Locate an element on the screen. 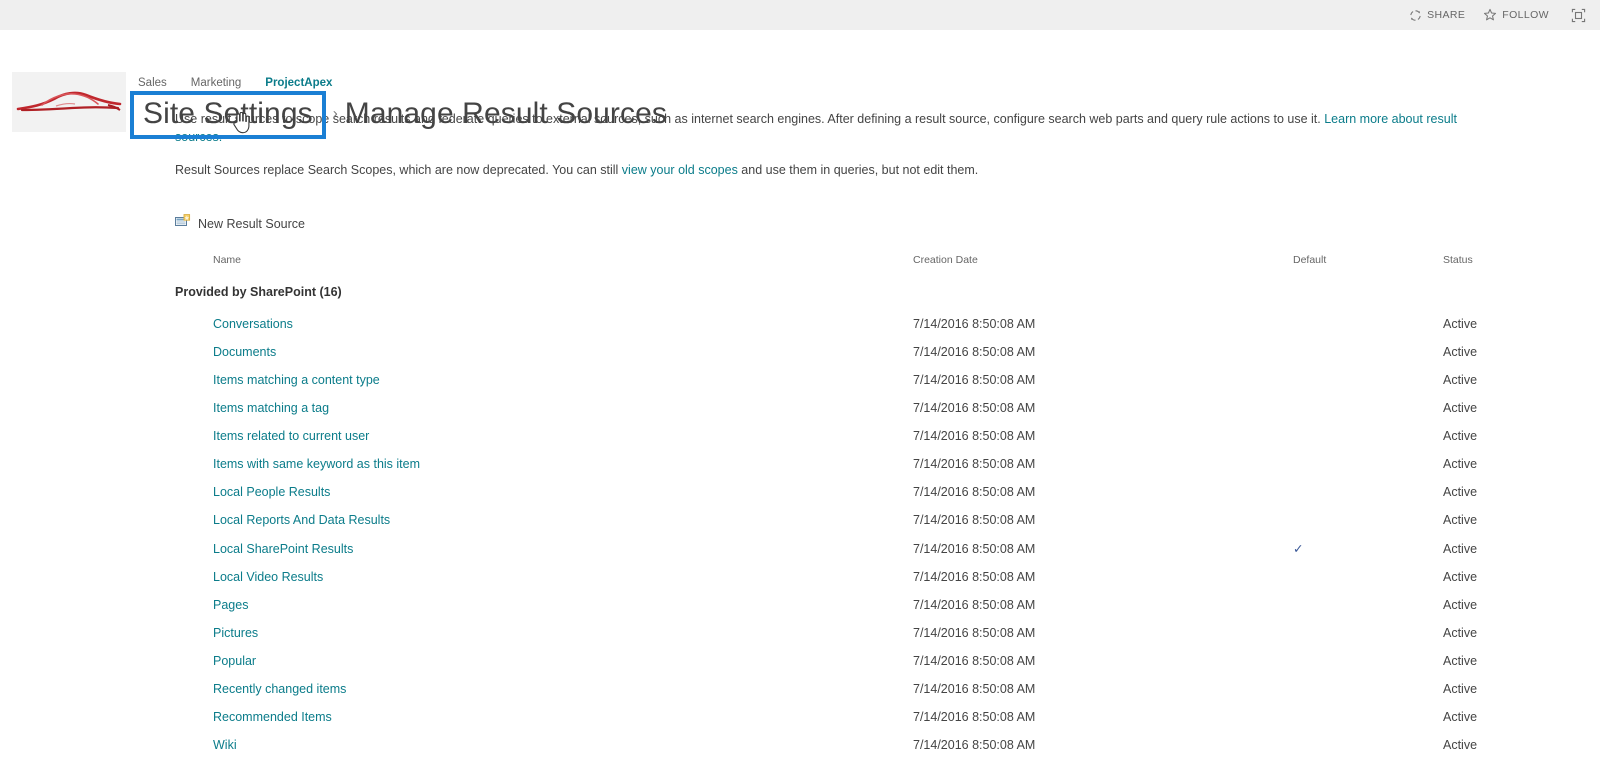 Image resolution: width=1600 pixels, height=763 pixels. page-title: Manage Result Sources is located at coordinates (506, 113).